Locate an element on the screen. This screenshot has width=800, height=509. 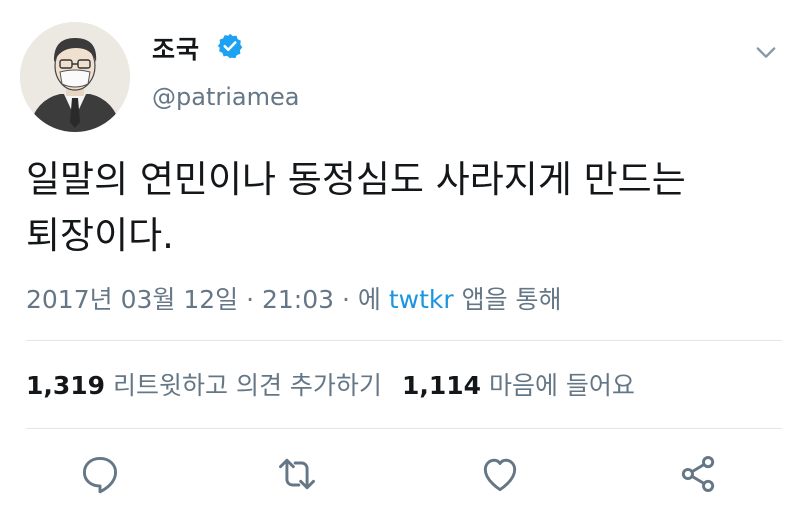
like-icon is located at coordinates (500, 474).